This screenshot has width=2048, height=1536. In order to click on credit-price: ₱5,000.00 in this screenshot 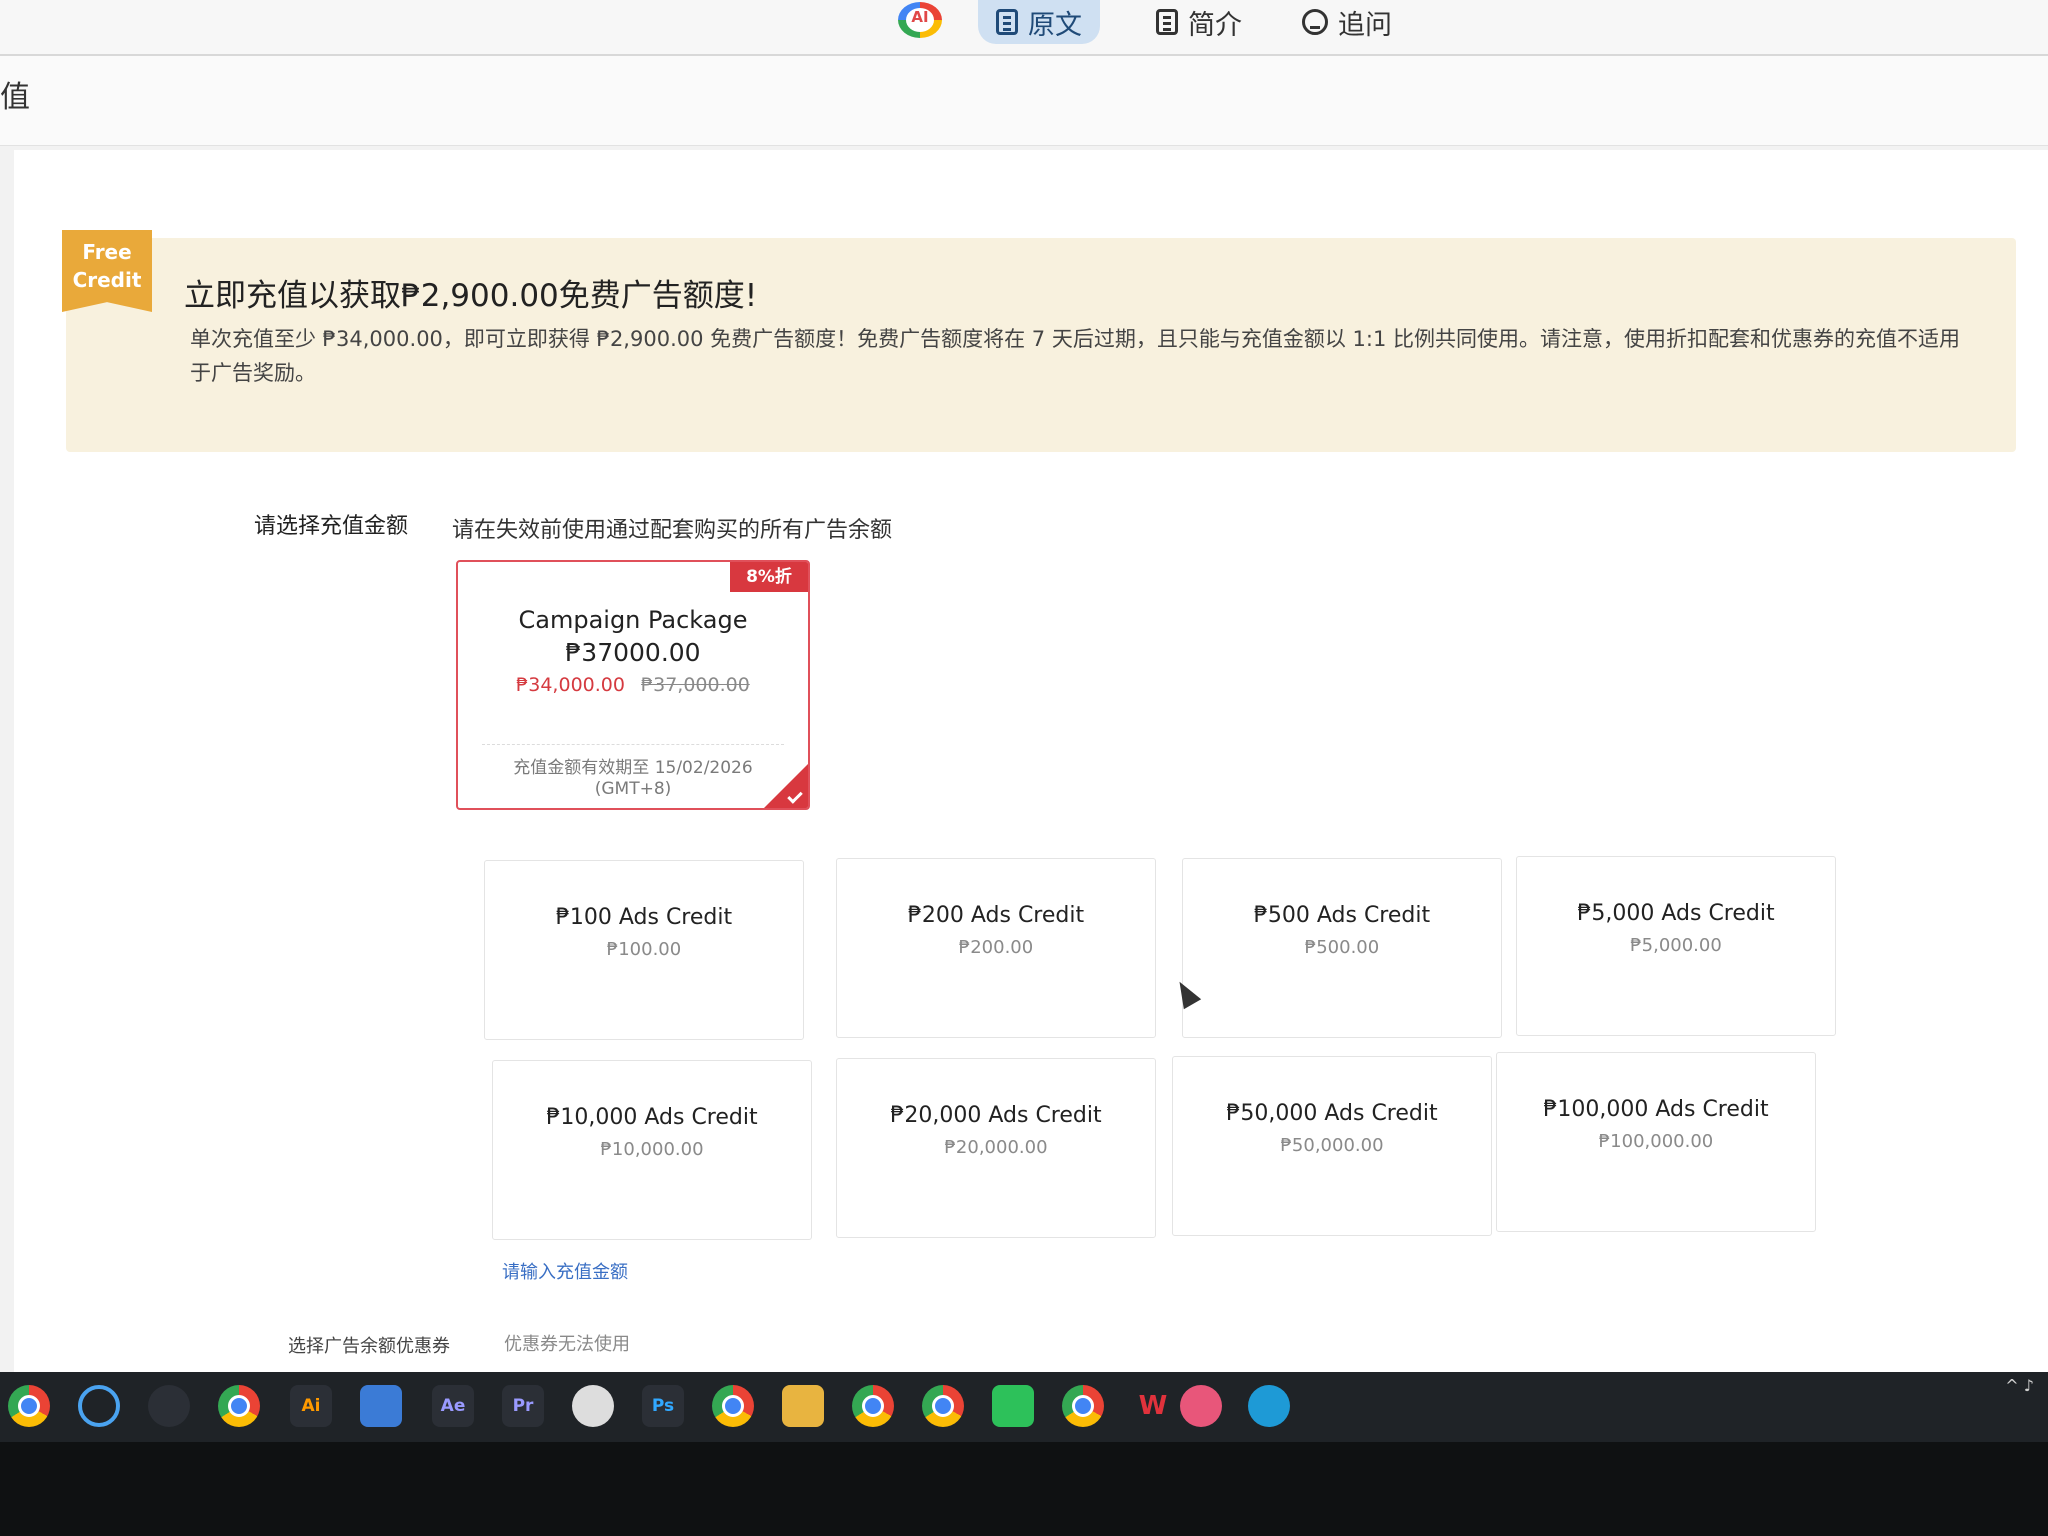, I will do `click(1676, 945)`.